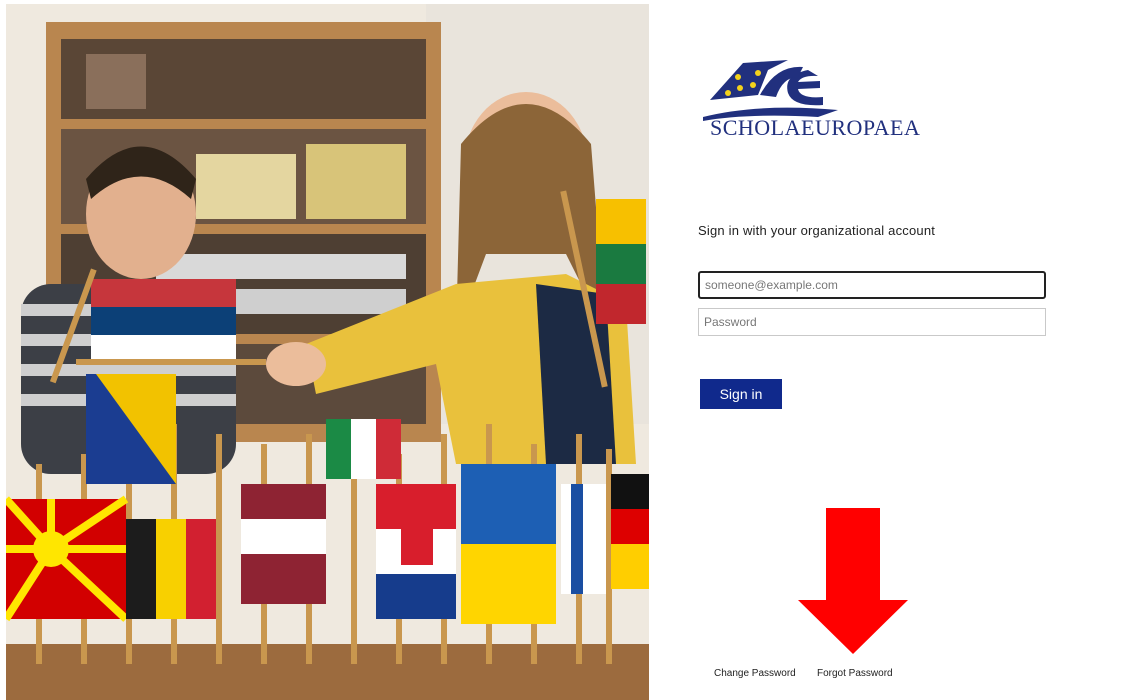 The width and height of the screenshot is (1138, 700). I want to click on red-down-arrow-icon, so click(853, 581).